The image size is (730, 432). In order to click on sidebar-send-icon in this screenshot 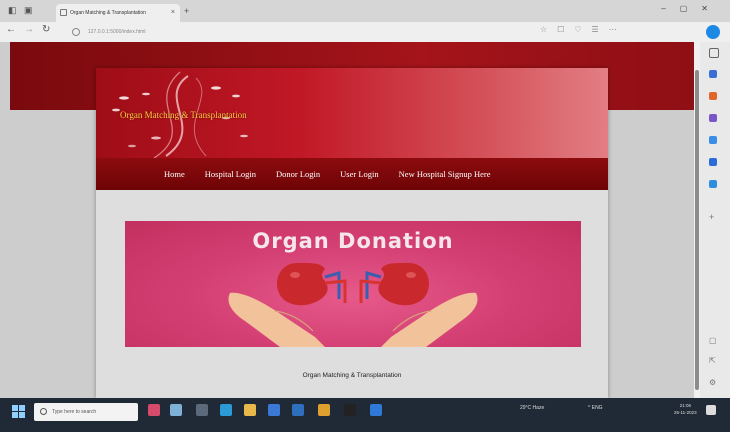, I will do `click(713, 184)`.